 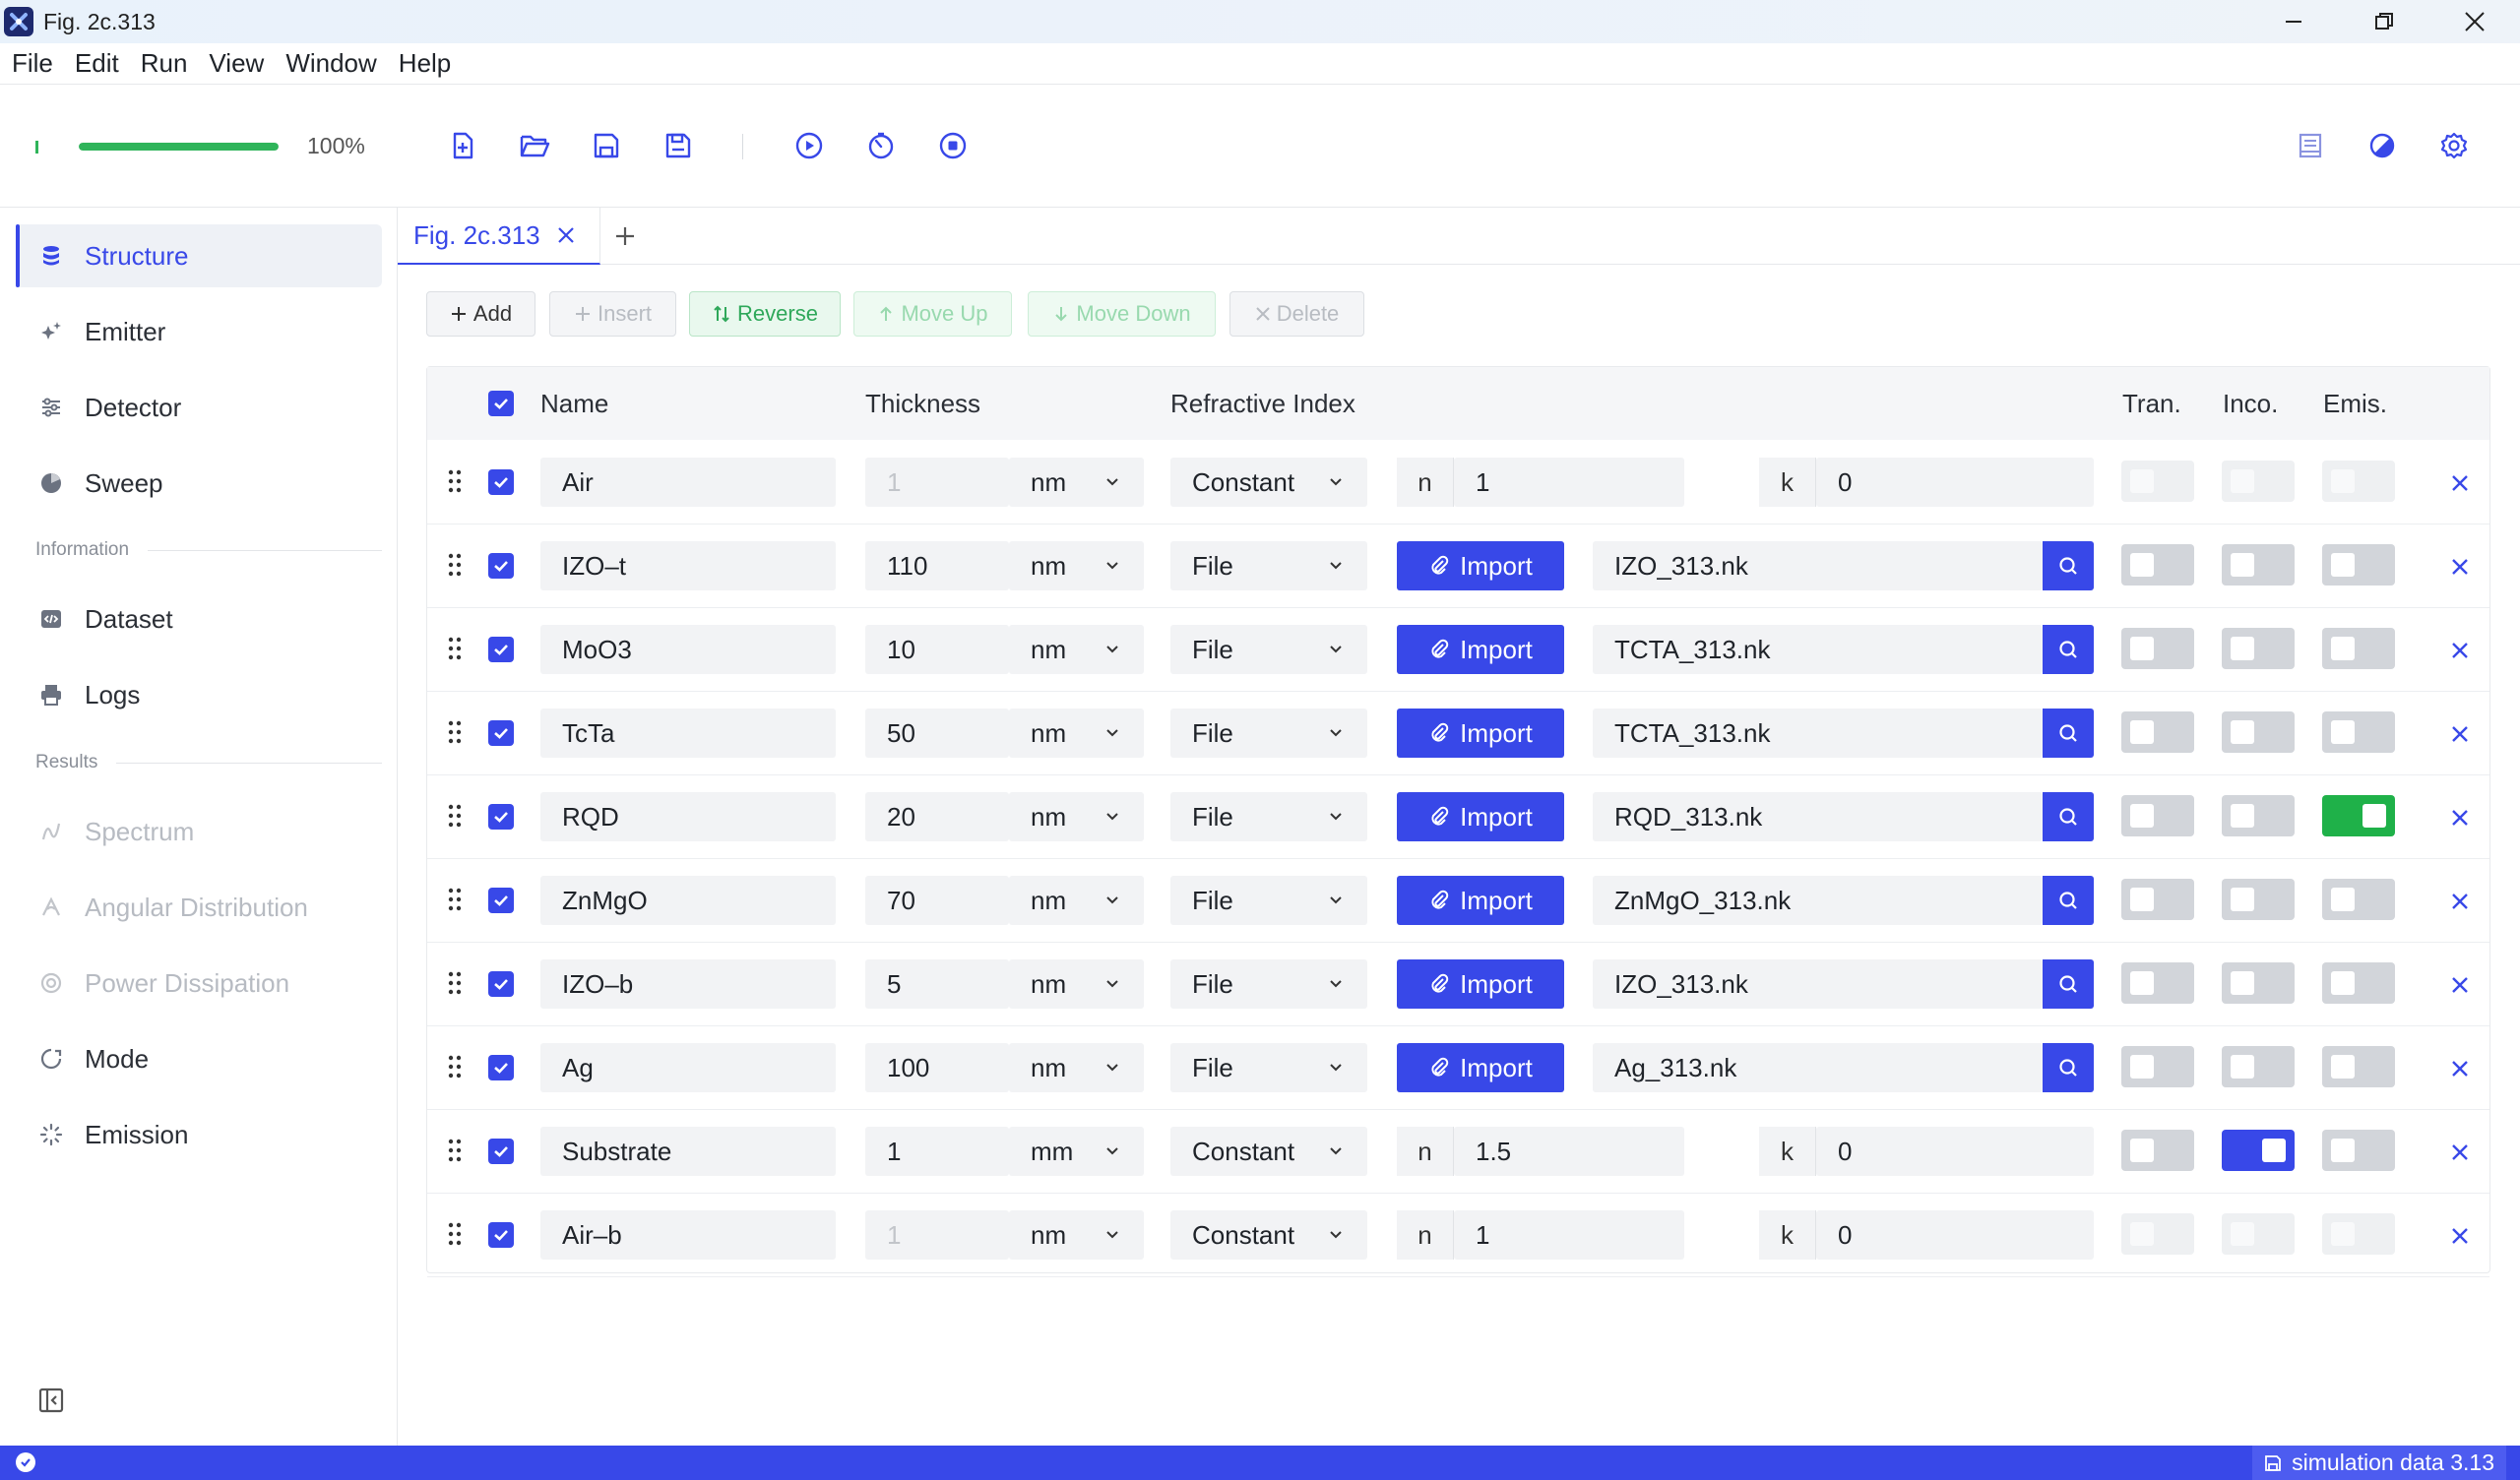 What do you see at coordinates (937, 816) in the screenshot?
I see `thickness-input: 20` at bounding box center [937, 816].